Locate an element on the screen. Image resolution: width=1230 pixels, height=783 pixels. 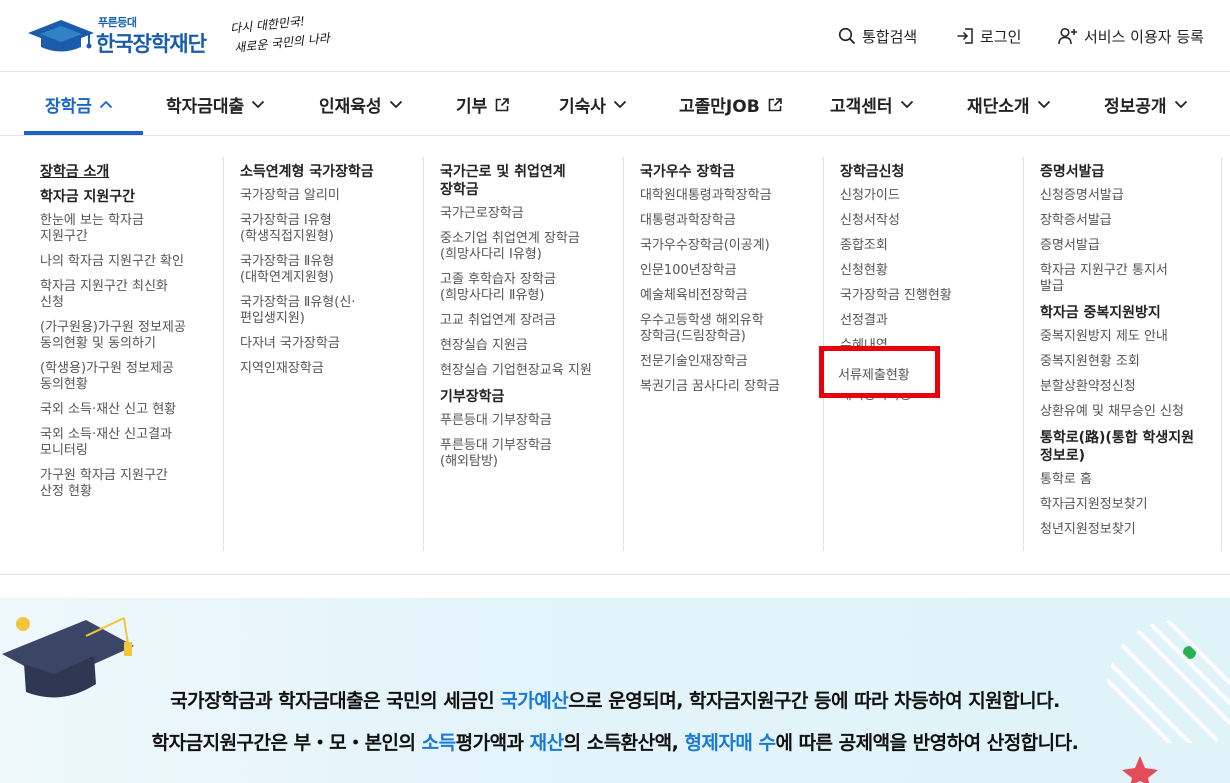
menu-item: 신청서작성 is located at coordinates (931, 221).